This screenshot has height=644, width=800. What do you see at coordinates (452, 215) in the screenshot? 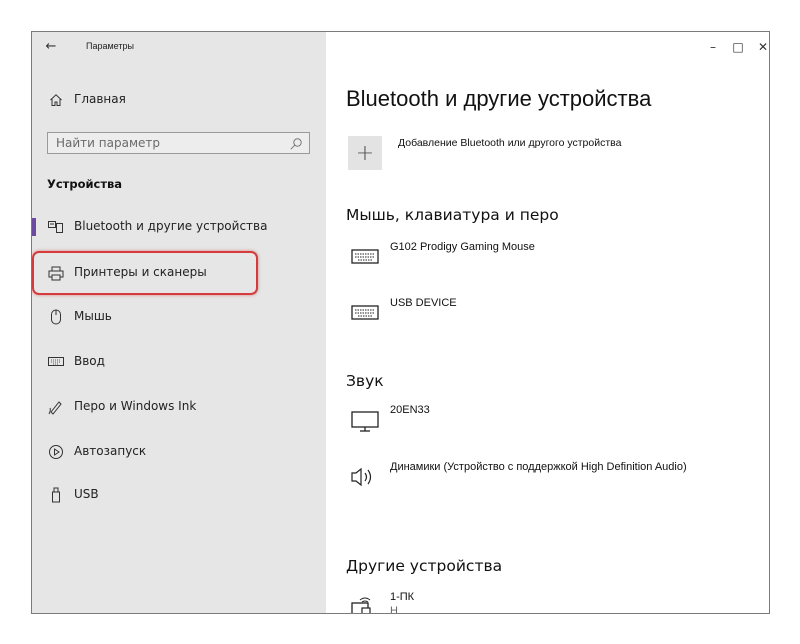
I see `group-heading-input: Мышь, клавиатура и перо` at bounding box center [452, 215].